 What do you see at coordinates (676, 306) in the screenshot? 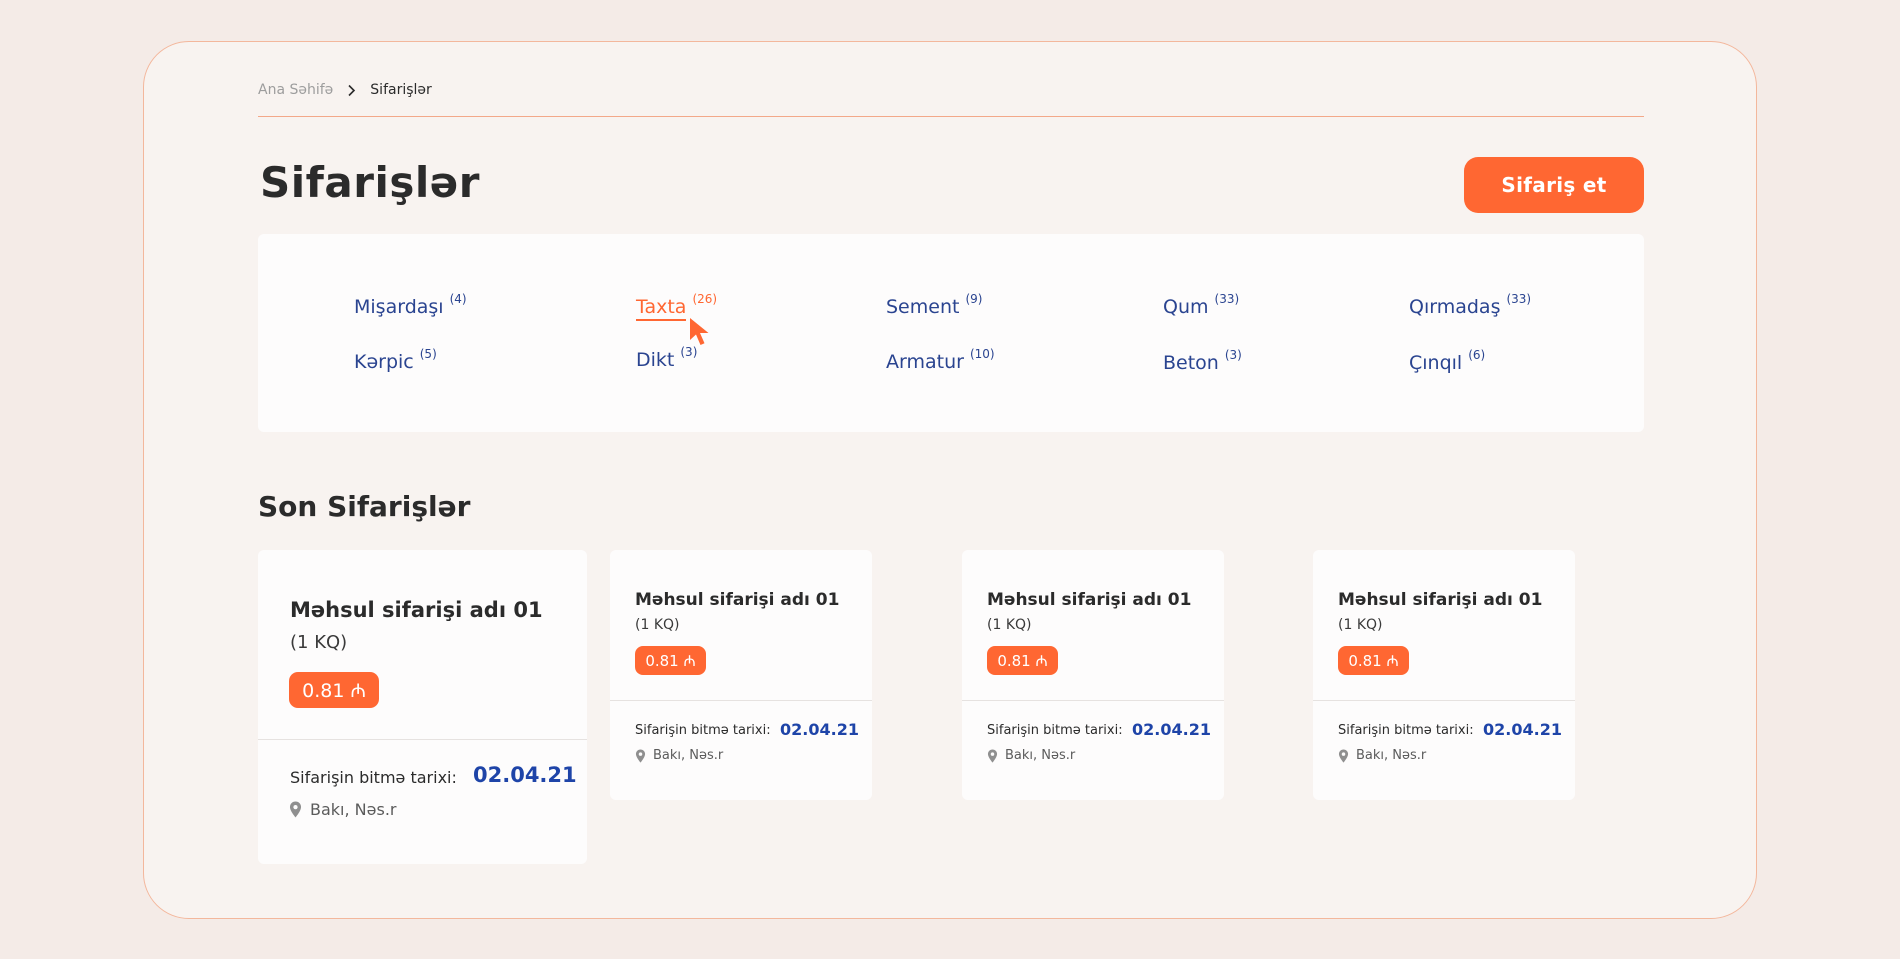
I see `category-taxta: Taxta (26)` at bounding box center [676, 306].